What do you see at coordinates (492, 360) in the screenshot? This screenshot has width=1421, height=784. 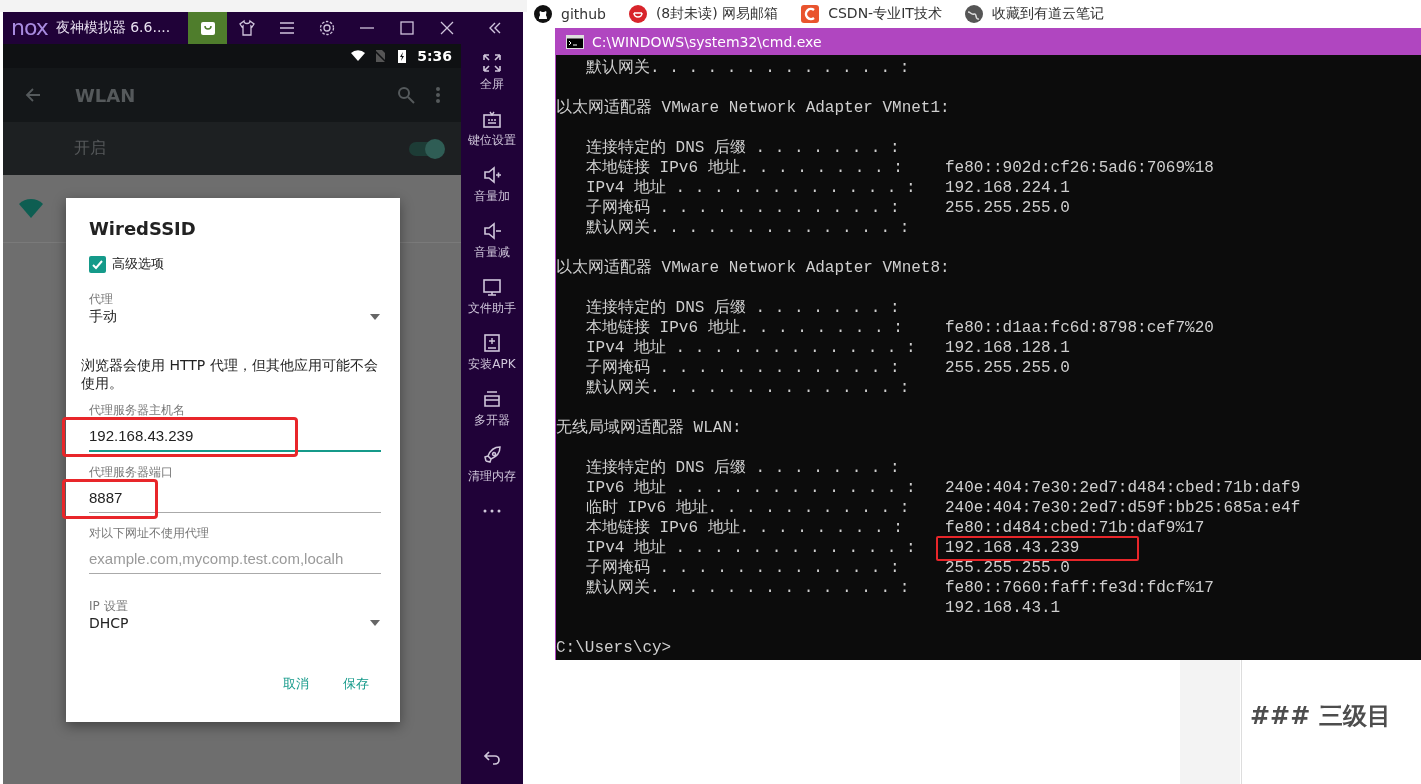 I see `sidebar-button: 安装APK` at bounding box center [492, 360].